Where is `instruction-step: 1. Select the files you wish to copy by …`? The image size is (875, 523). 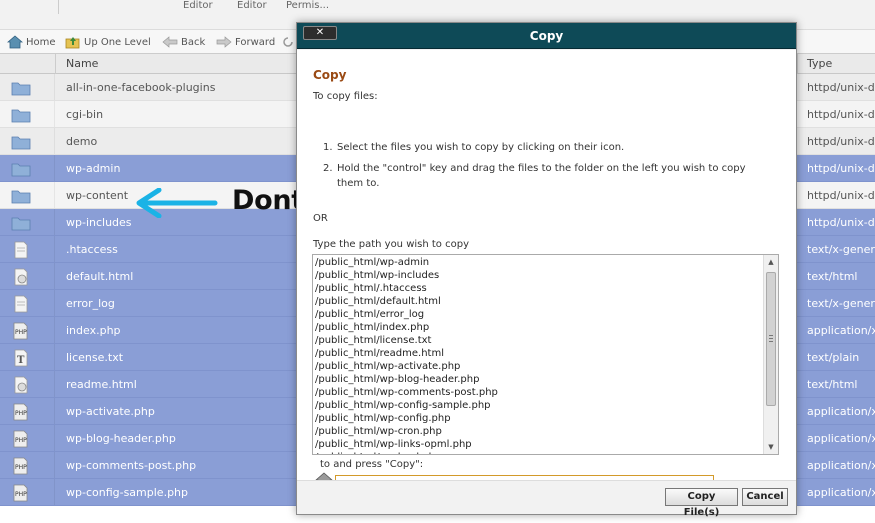
instruction-step: 1. Select the files you wish to copy by … is located at coordinates (474, 147).